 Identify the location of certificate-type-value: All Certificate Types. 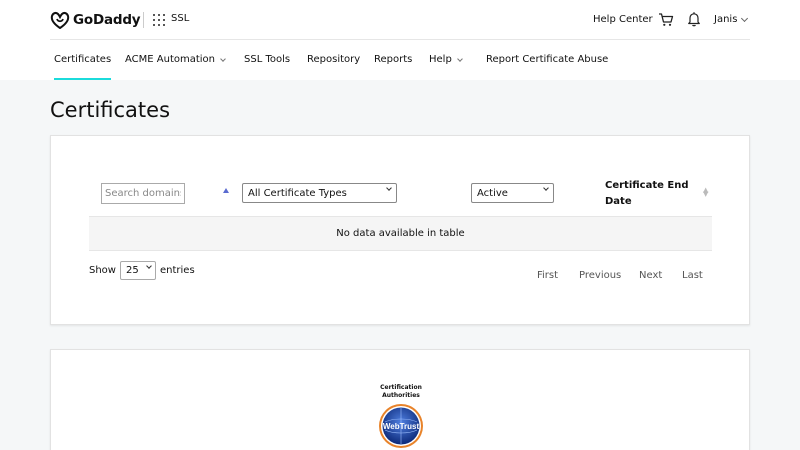
(297, 193).